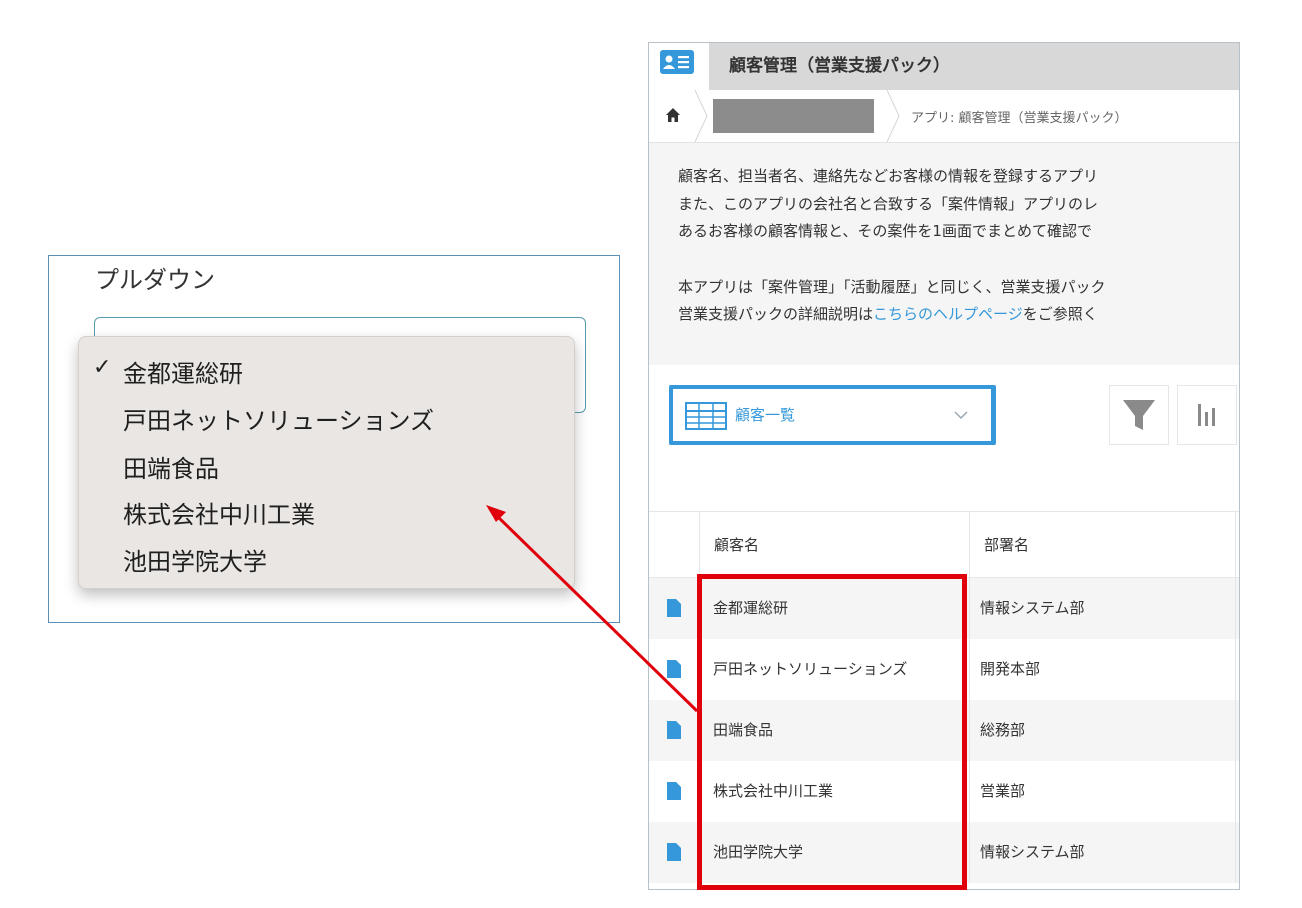 Image resolution: width=1302 pixels, height=908 pixels. Describe the element at coordinates (888, 204) in the screenshot. I see `description-line: また、このアプリの会社名と合致する「案件情報」アプリのレ` at that location.